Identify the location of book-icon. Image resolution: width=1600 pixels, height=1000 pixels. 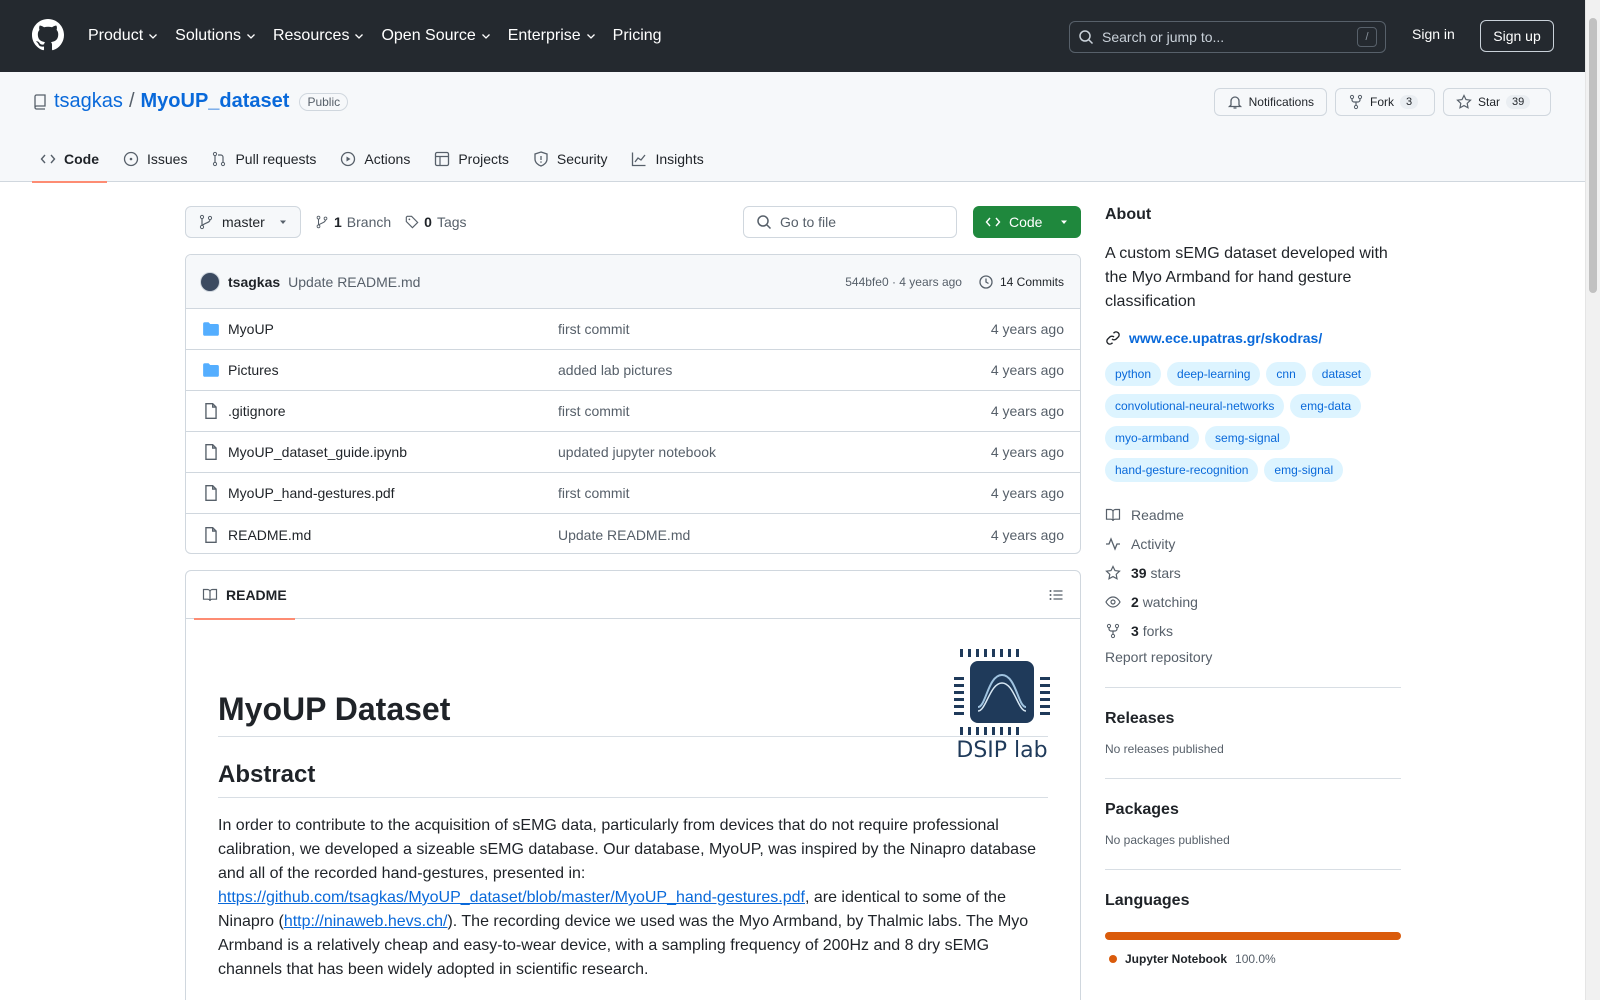
(1113, 514).